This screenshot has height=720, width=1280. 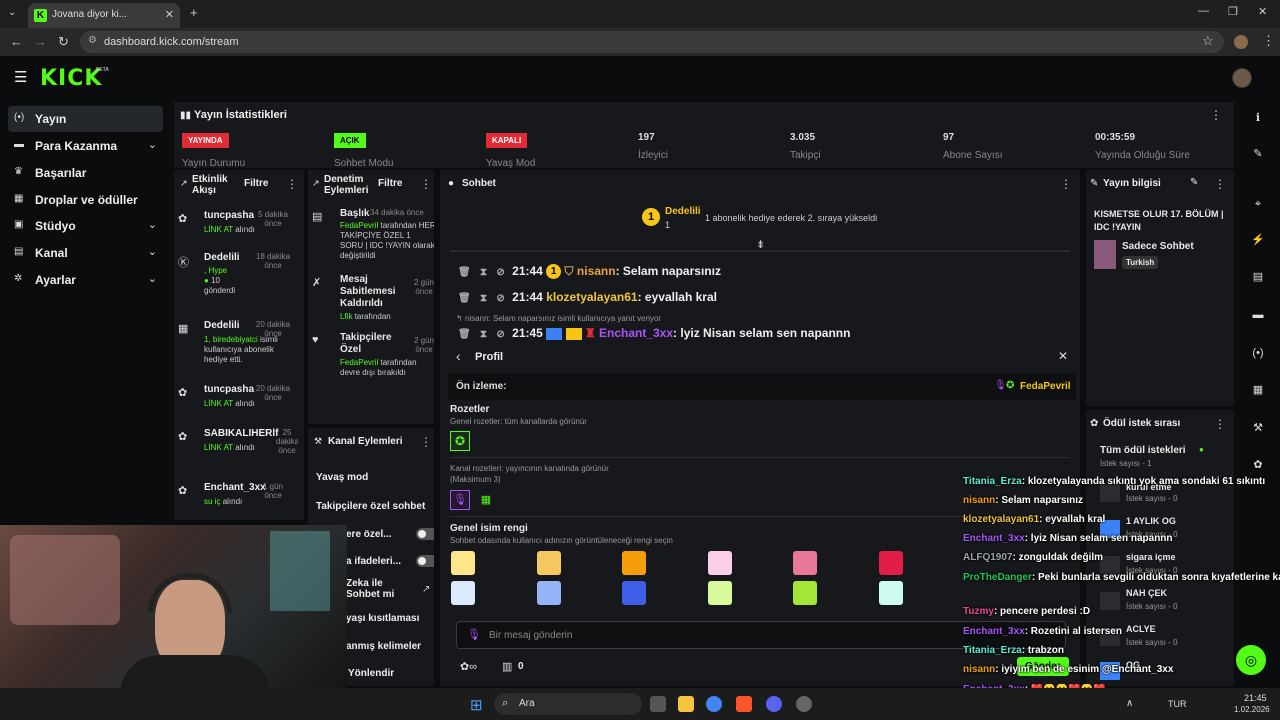 What do you see at coordinates (1194, 182) in the screenshot?
I see `edit-icon: ✎` at bounding box center [1194, 182].